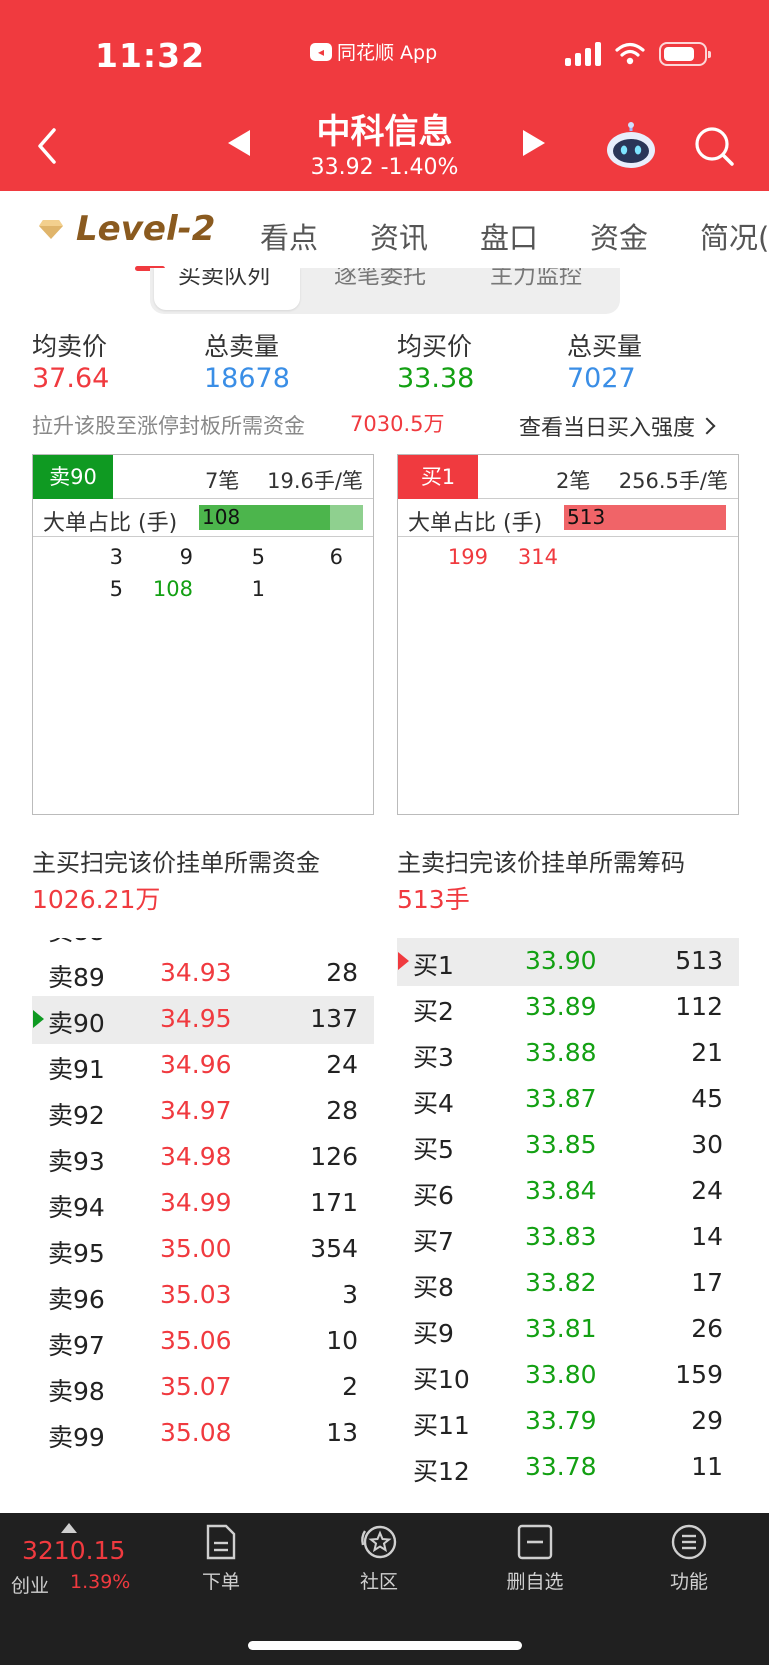  I want to click on buy-level-label: 买6, so click(433, 1195).